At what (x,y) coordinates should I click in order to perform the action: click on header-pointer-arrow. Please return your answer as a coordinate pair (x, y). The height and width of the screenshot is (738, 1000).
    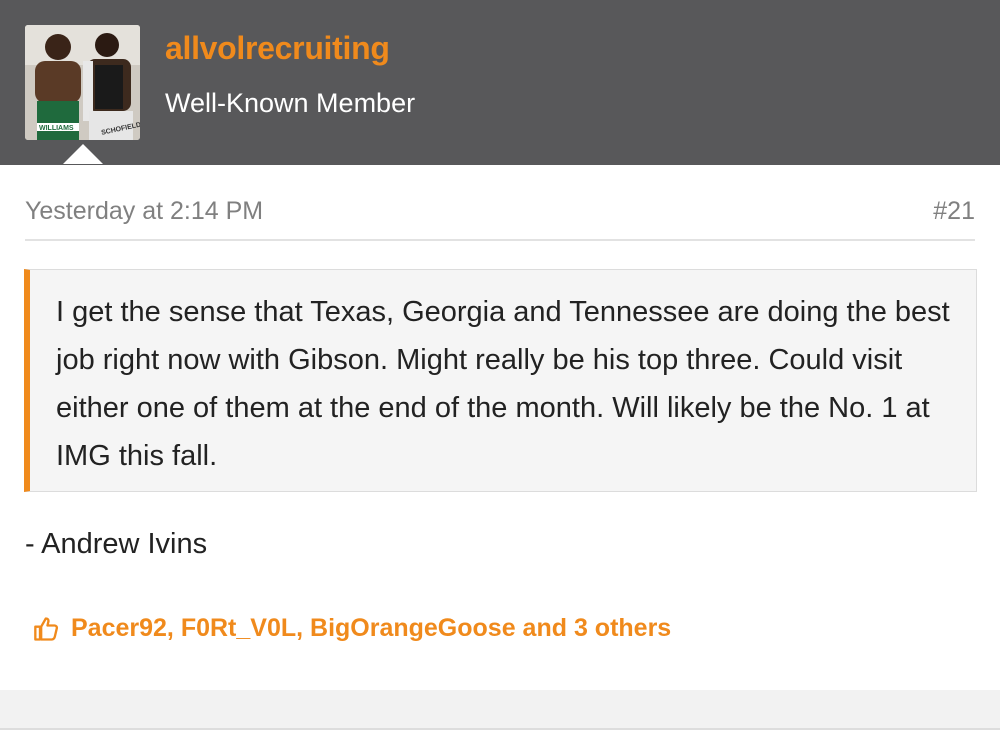
    Looking at the image, I should click on (83, 154).